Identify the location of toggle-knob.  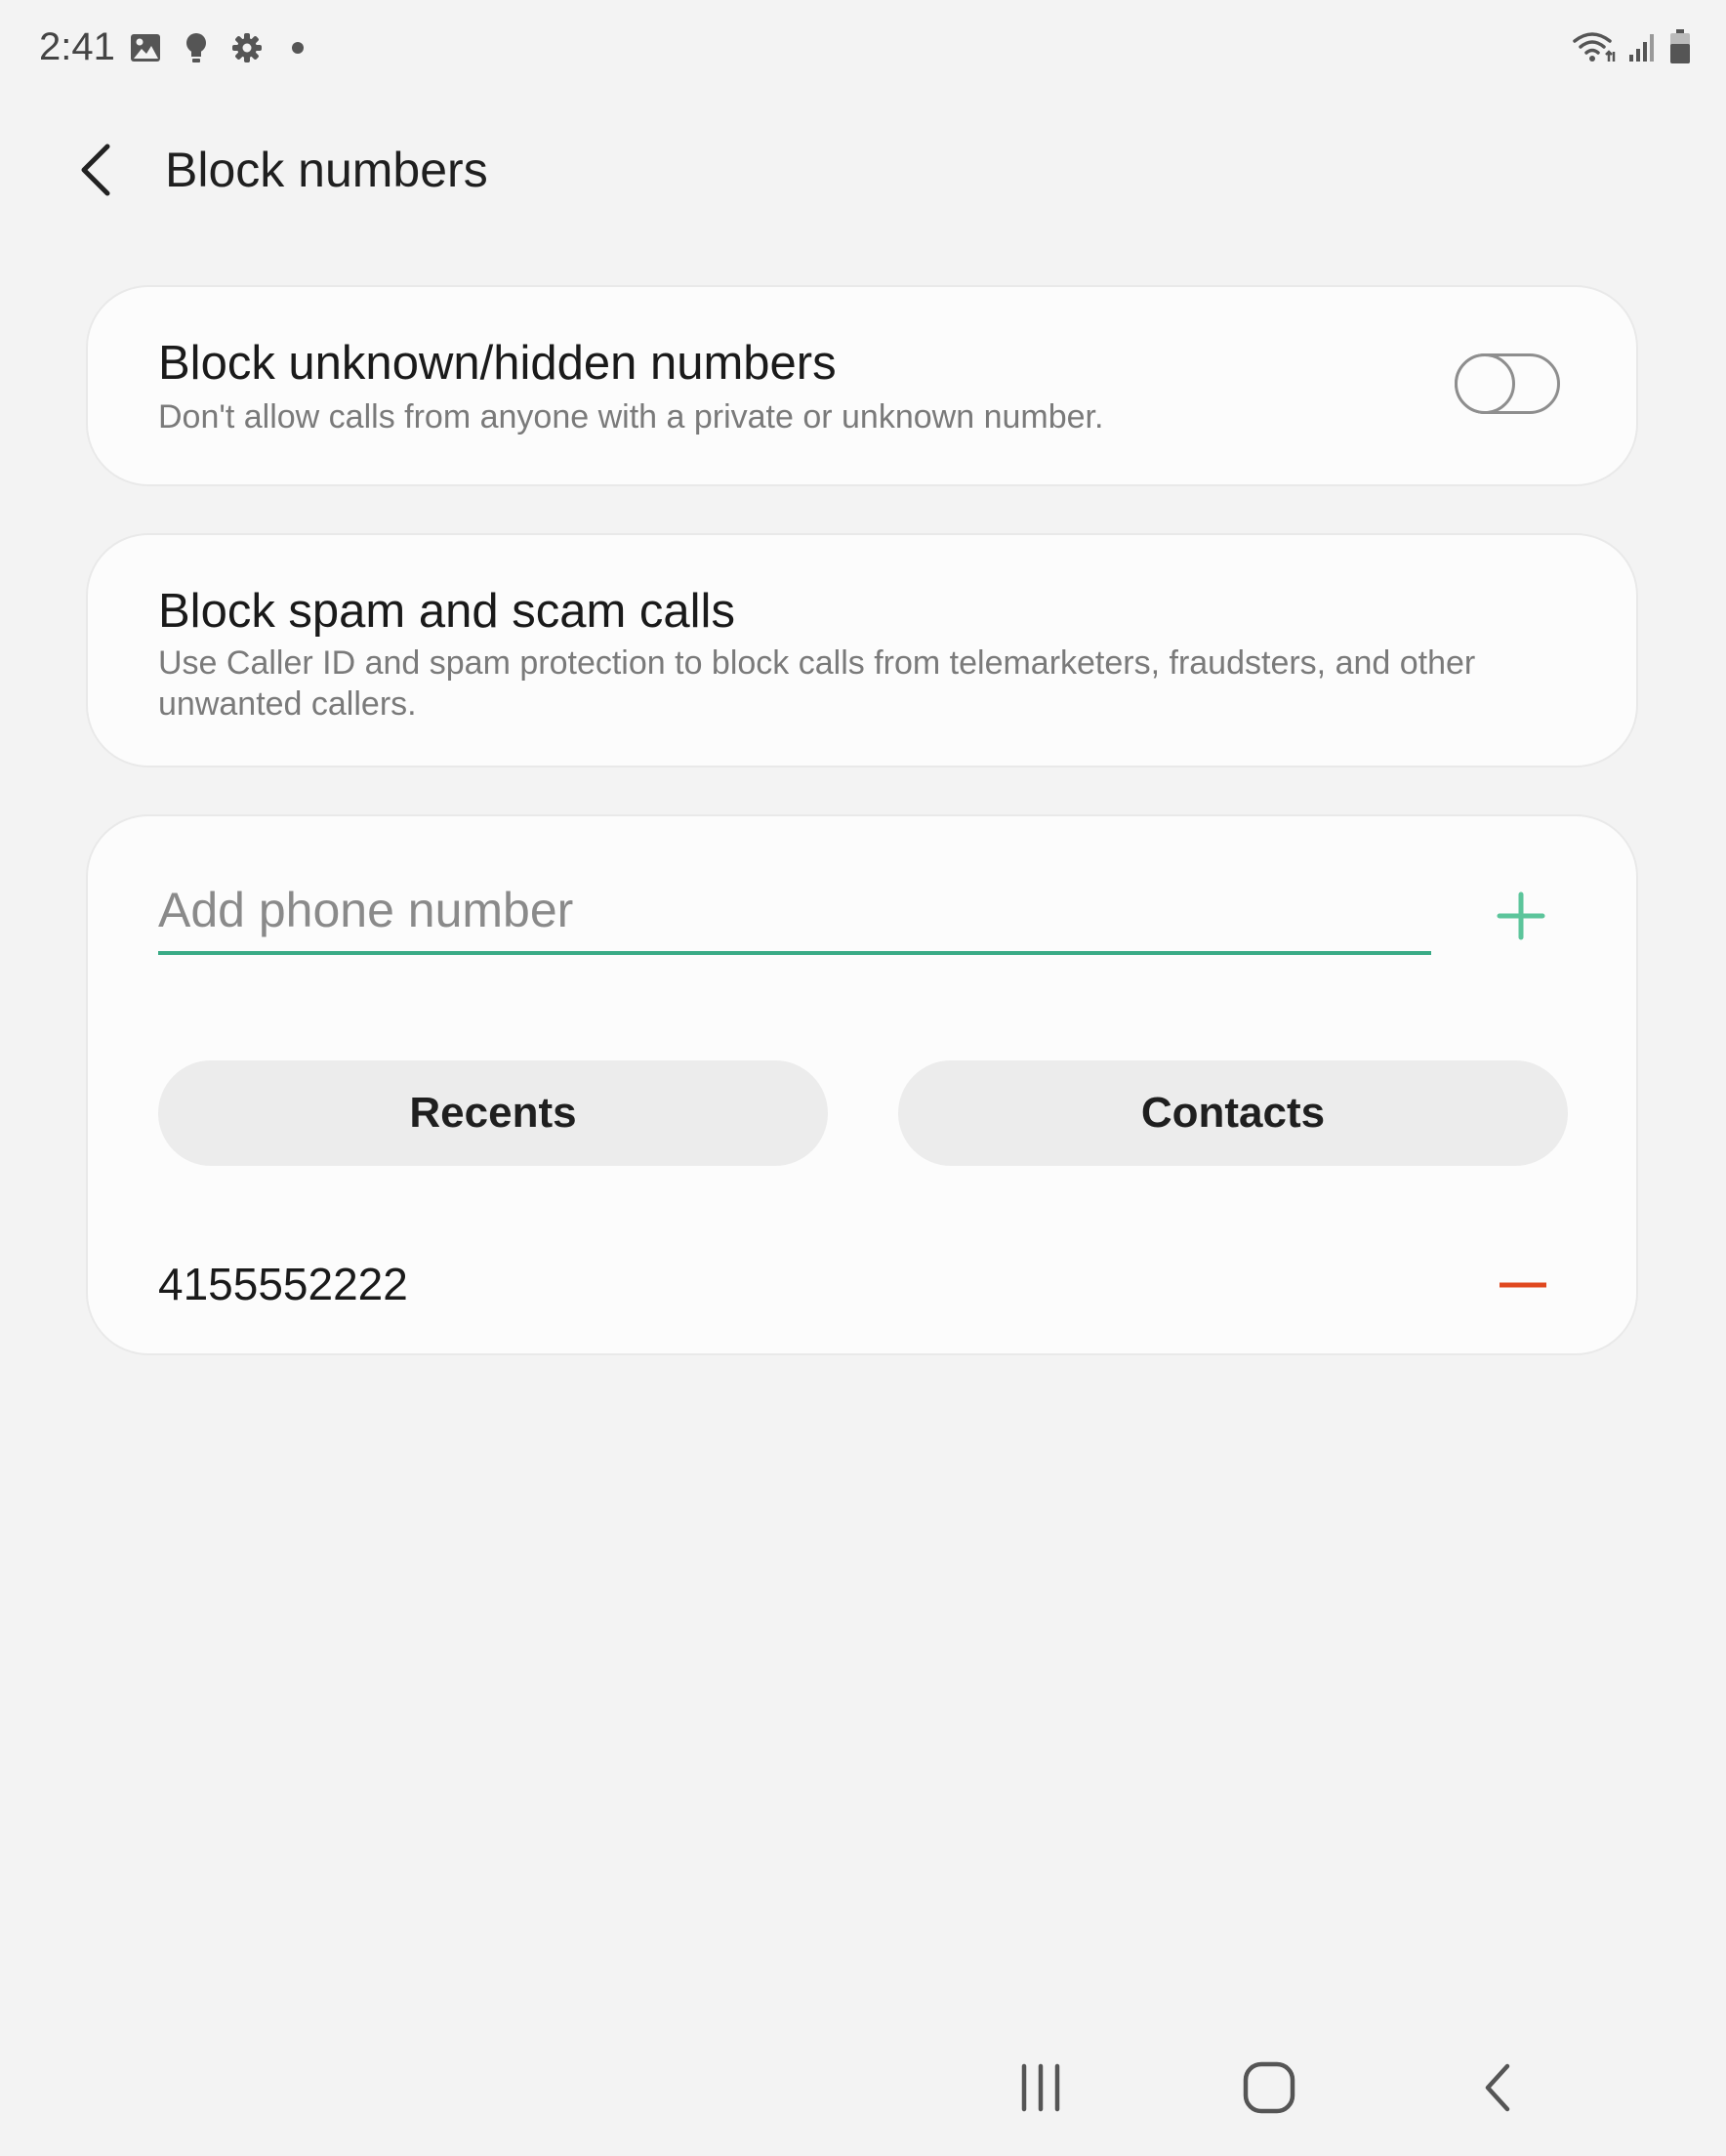
(1485, 383).